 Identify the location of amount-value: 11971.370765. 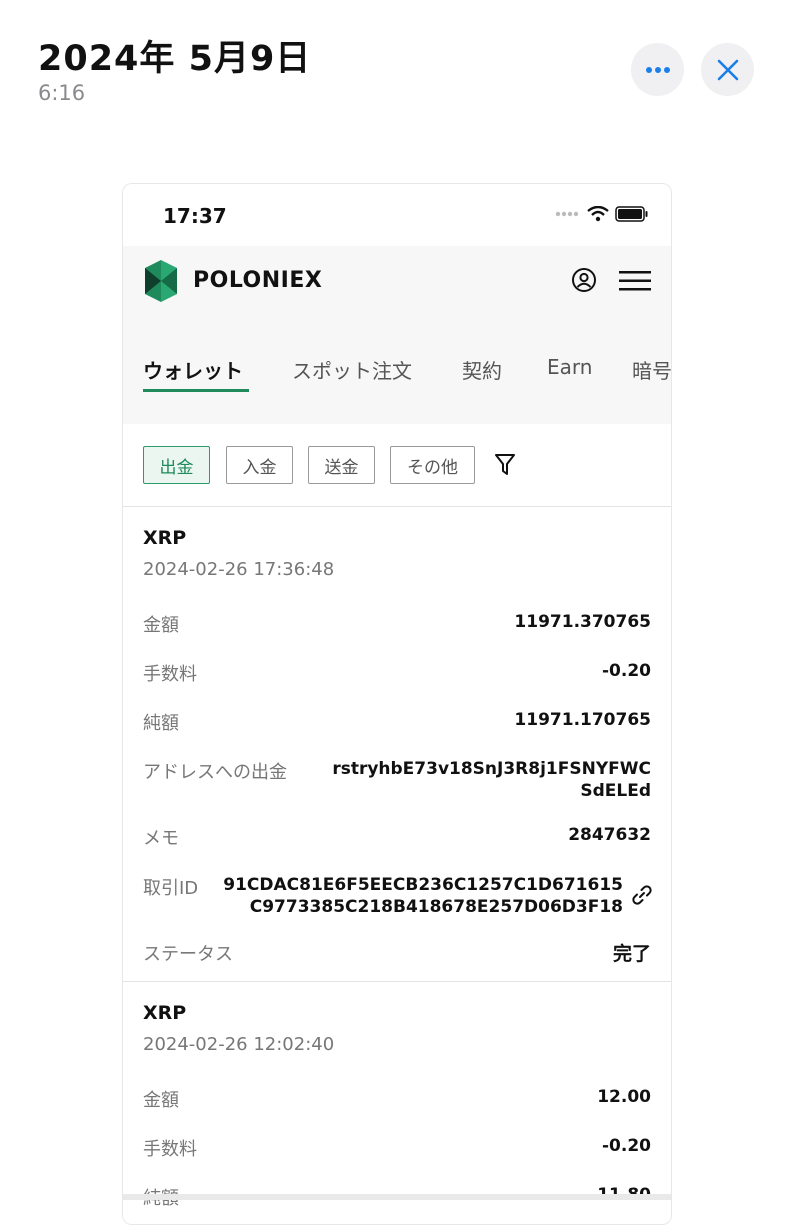
(582, 622).